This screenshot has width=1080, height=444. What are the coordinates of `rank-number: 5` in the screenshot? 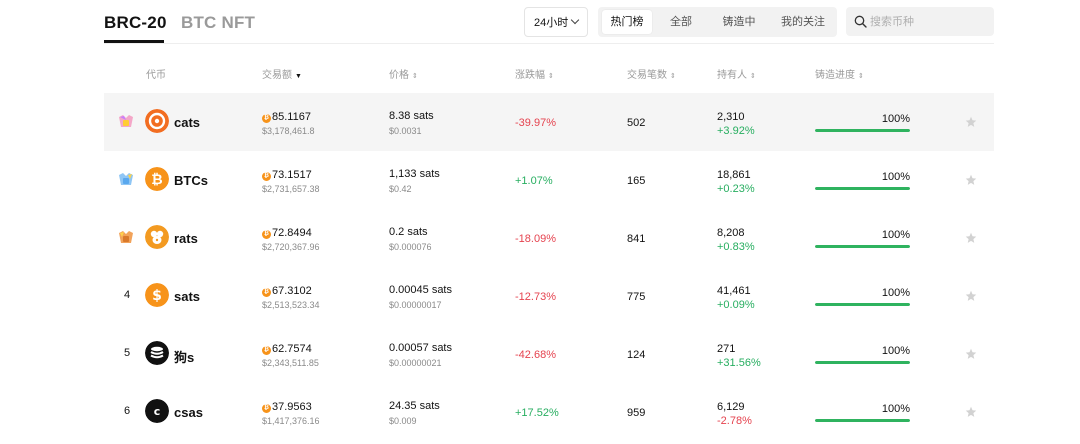 It's located at (127, 353).